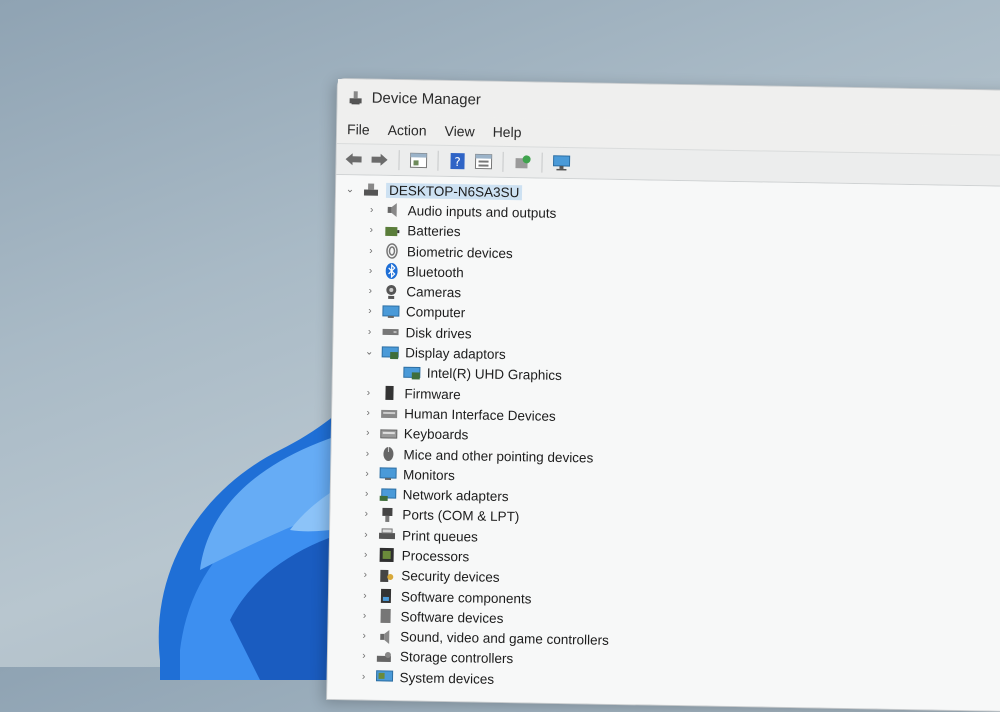 The width and height of the screenshot is (1000, 712). I want to click on tree-item-label: Ports (COM & LPT), so click(460, 516).